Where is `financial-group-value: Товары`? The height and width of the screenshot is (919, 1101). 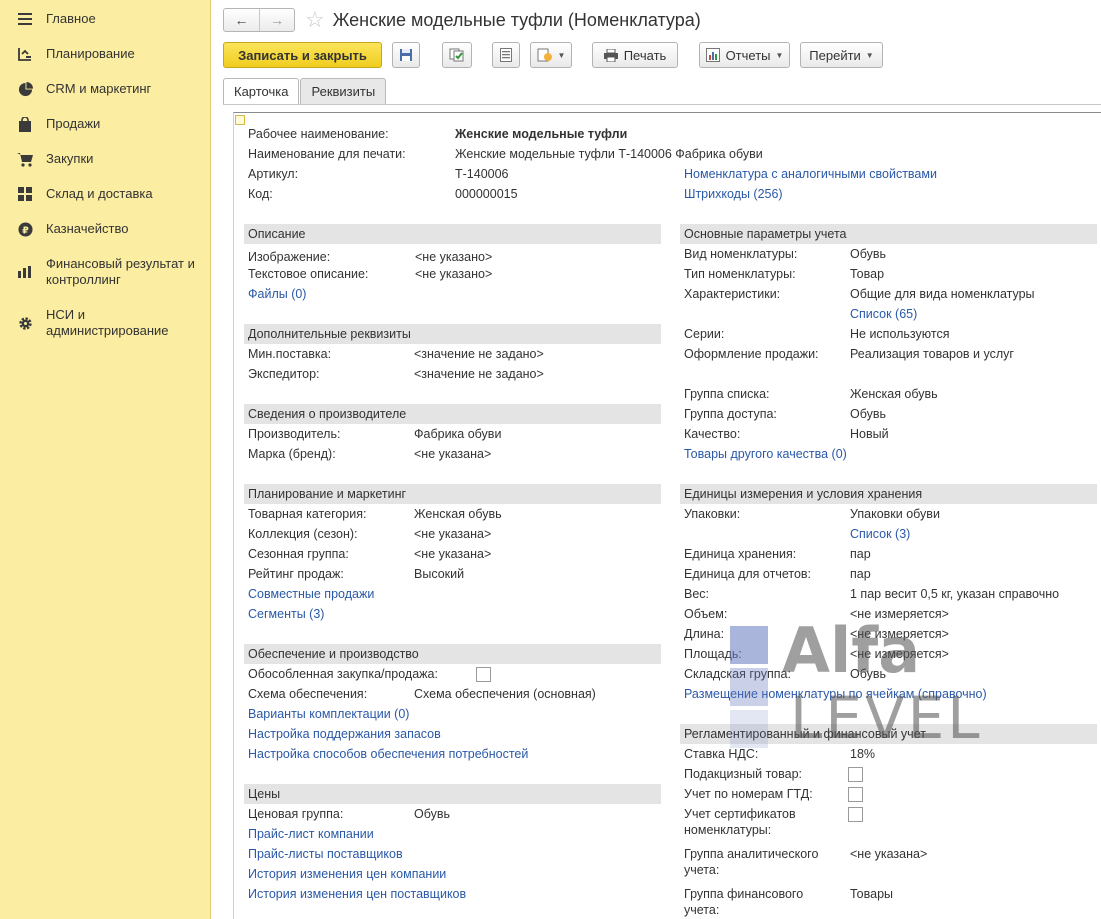 financial-group-value: Товары is located at coordinates (871, 894).